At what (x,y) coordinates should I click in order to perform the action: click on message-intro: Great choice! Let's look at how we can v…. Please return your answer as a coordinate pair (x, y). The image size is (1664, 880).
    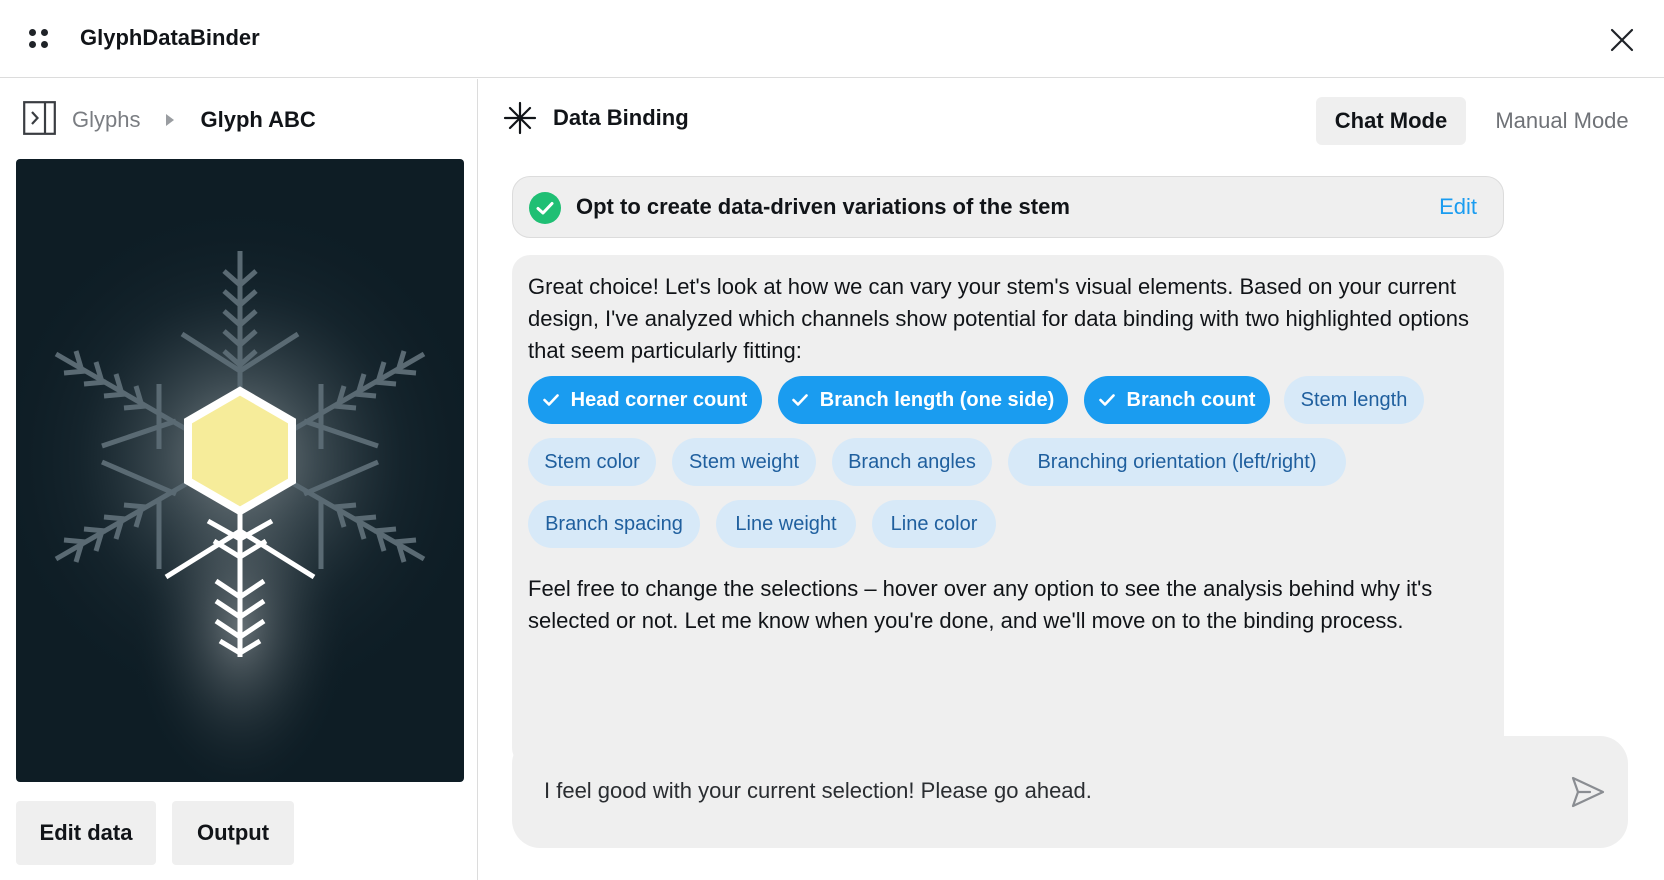
    Looking at the image, I should click on (999, 318).